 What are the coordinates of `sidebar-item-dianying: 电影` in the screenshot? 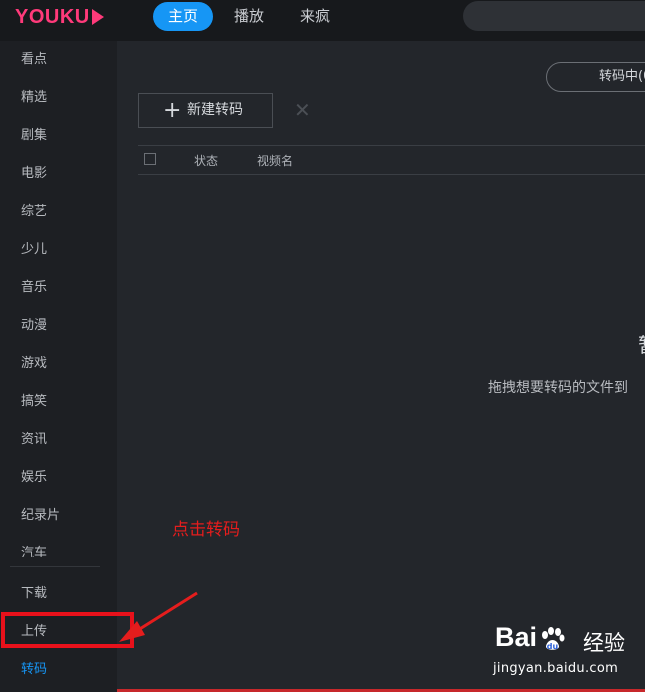 It's located at (58, 174).